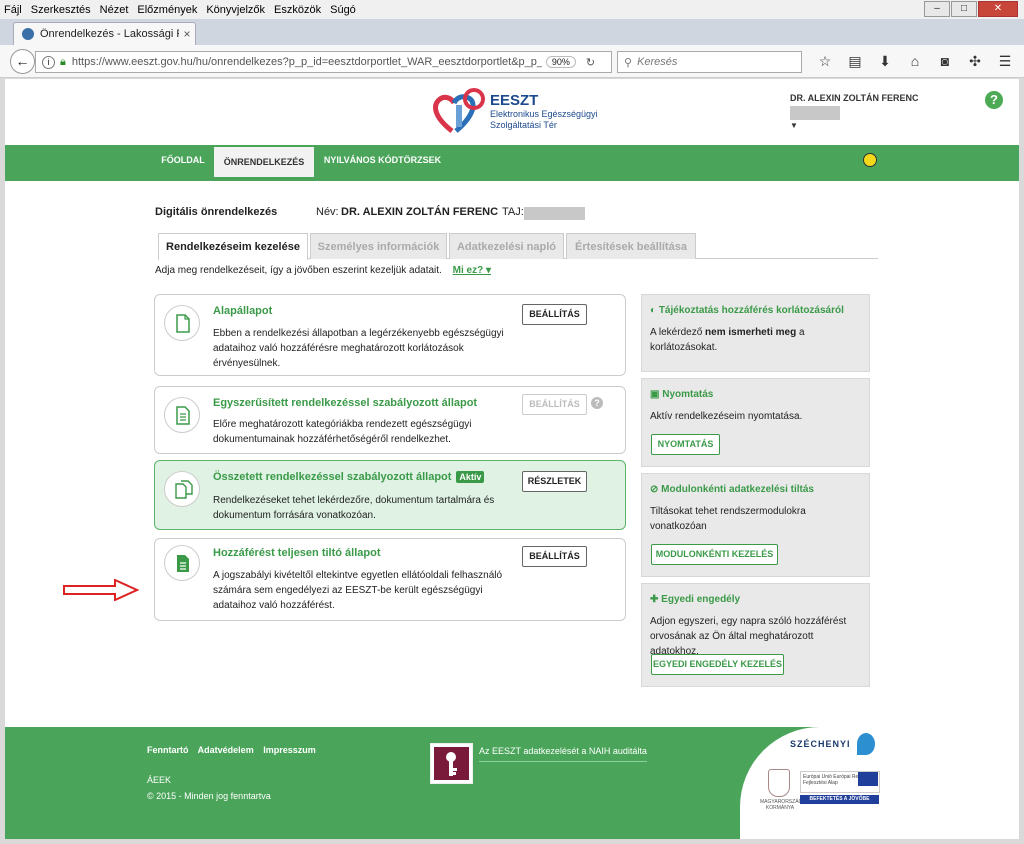  What do you see at coordinates (13, 10) in the screenshot?
I see `menu-file: Fájl` at bounding box center [13, 10].